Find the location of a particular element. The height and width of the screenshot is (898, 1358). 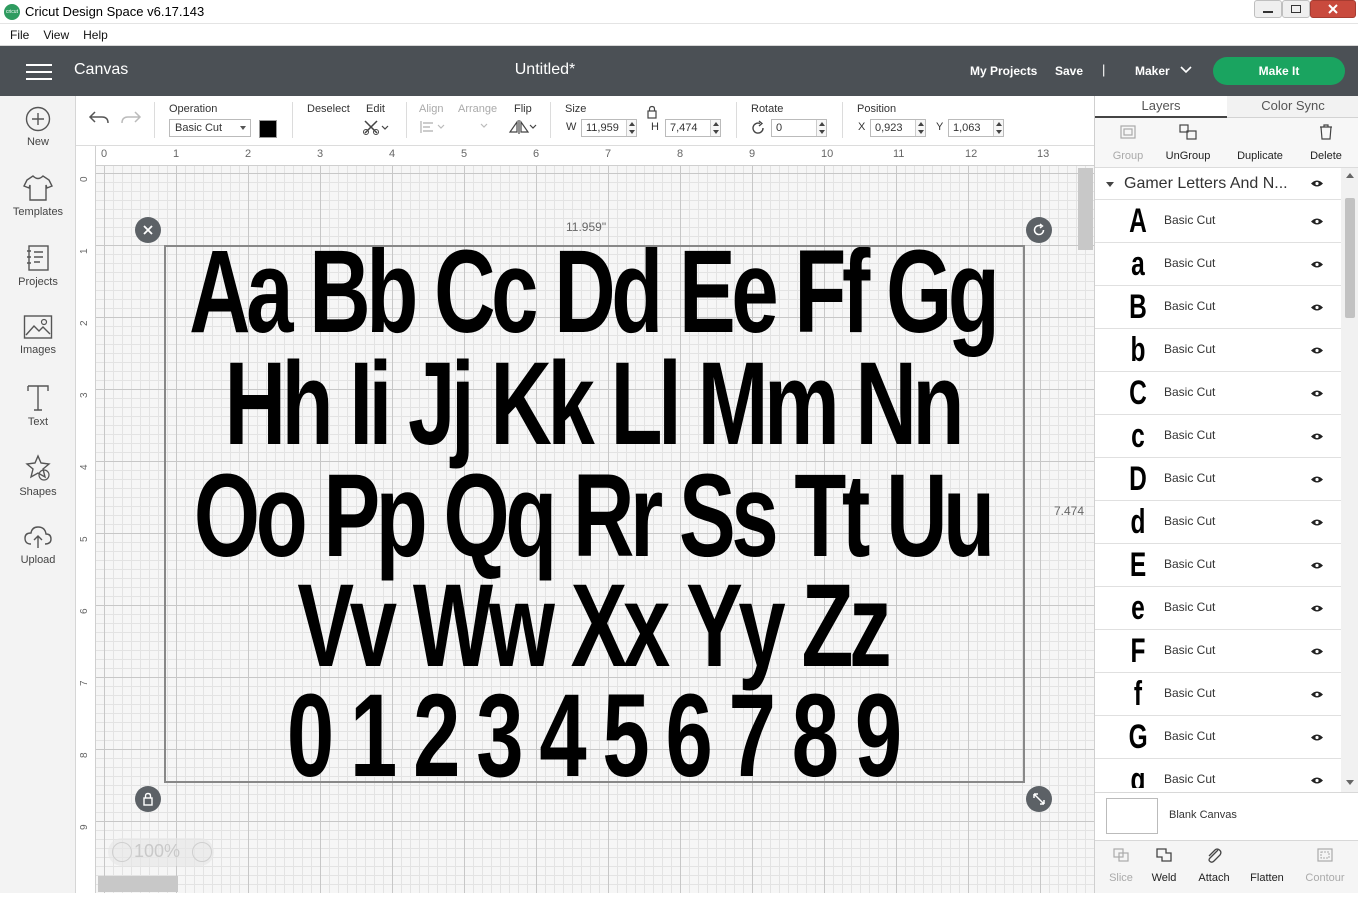

layer-row: A Basic Cut is located at coordinates (1218, 221).